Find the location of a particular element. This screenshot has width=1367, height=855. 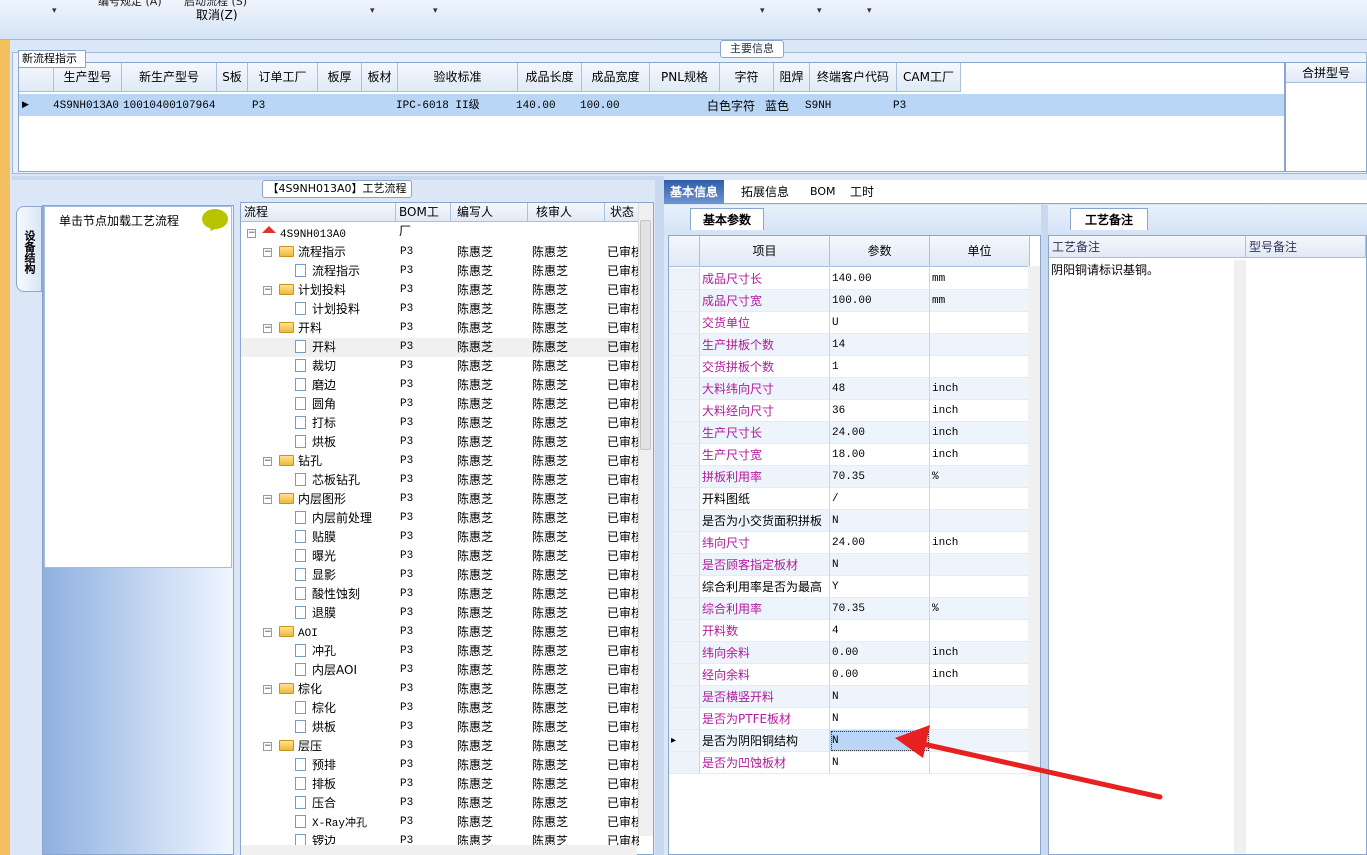

tree-node: 开料 is located at coordinates (300, 328).